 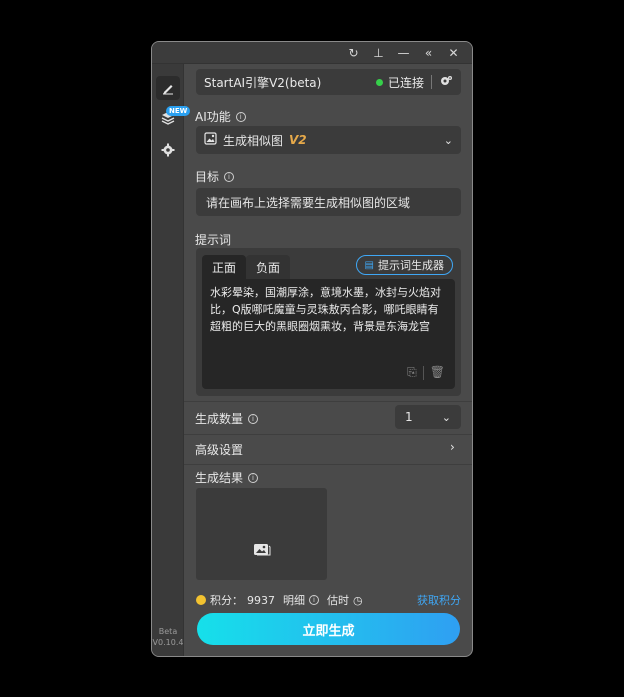 What do you see at coordinates (219, 419) in the screenshot?
I see `generate-count-label-text: 生成数量` at bounding box center [219, 419].